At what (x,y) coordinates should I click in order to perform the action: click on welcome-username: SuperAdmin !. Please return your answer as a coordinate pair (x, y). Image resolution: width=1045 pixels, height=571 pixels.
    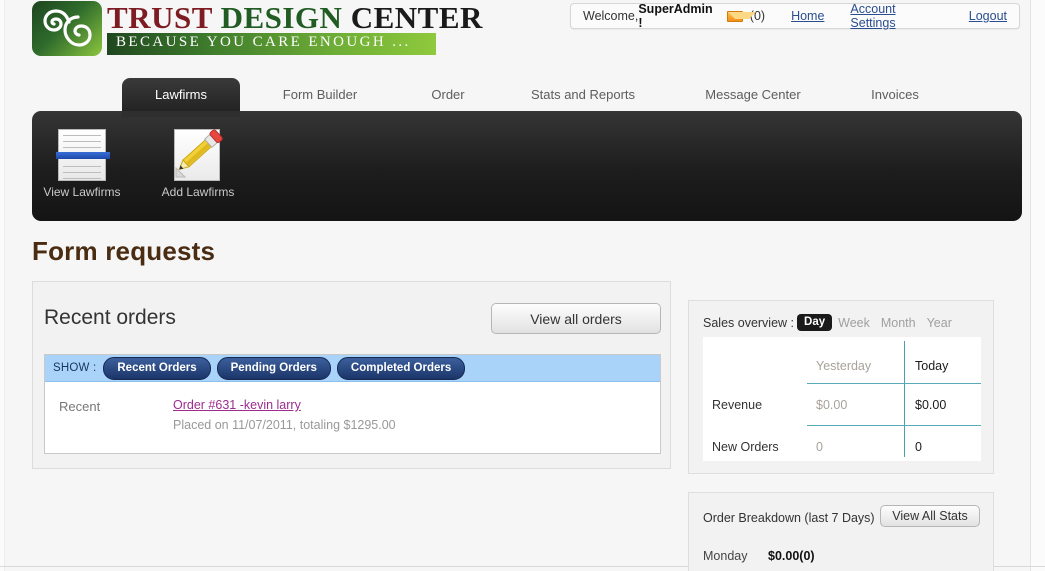
    Looking at the image, I should click on (675, 16).